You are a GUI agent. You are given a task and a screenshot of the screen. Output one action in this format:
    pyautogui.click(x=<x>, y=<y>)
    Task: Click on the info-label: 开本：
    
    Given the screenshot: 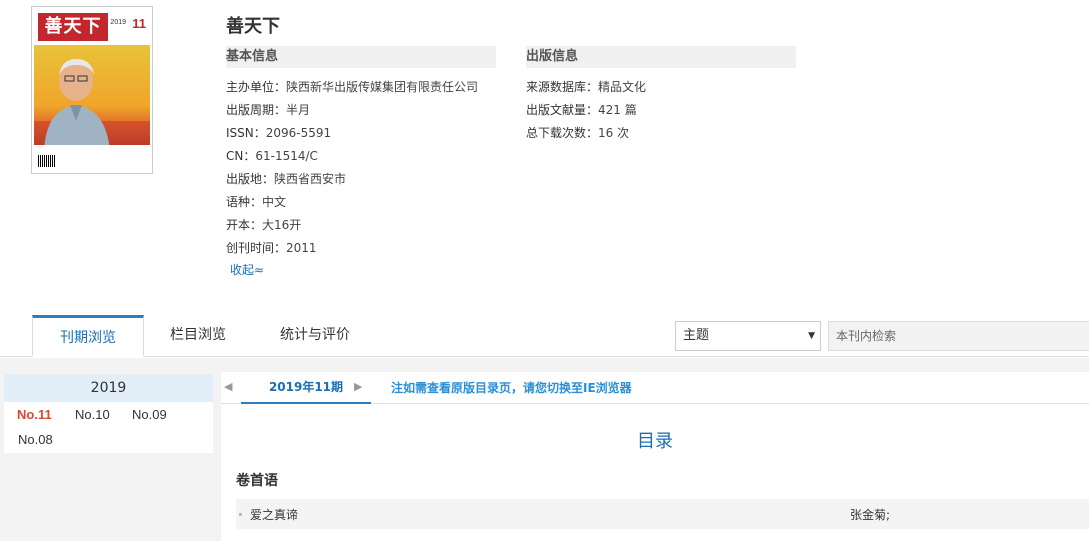 What is the action you would take?
    pyautogui.click(x=244, y=225)
    